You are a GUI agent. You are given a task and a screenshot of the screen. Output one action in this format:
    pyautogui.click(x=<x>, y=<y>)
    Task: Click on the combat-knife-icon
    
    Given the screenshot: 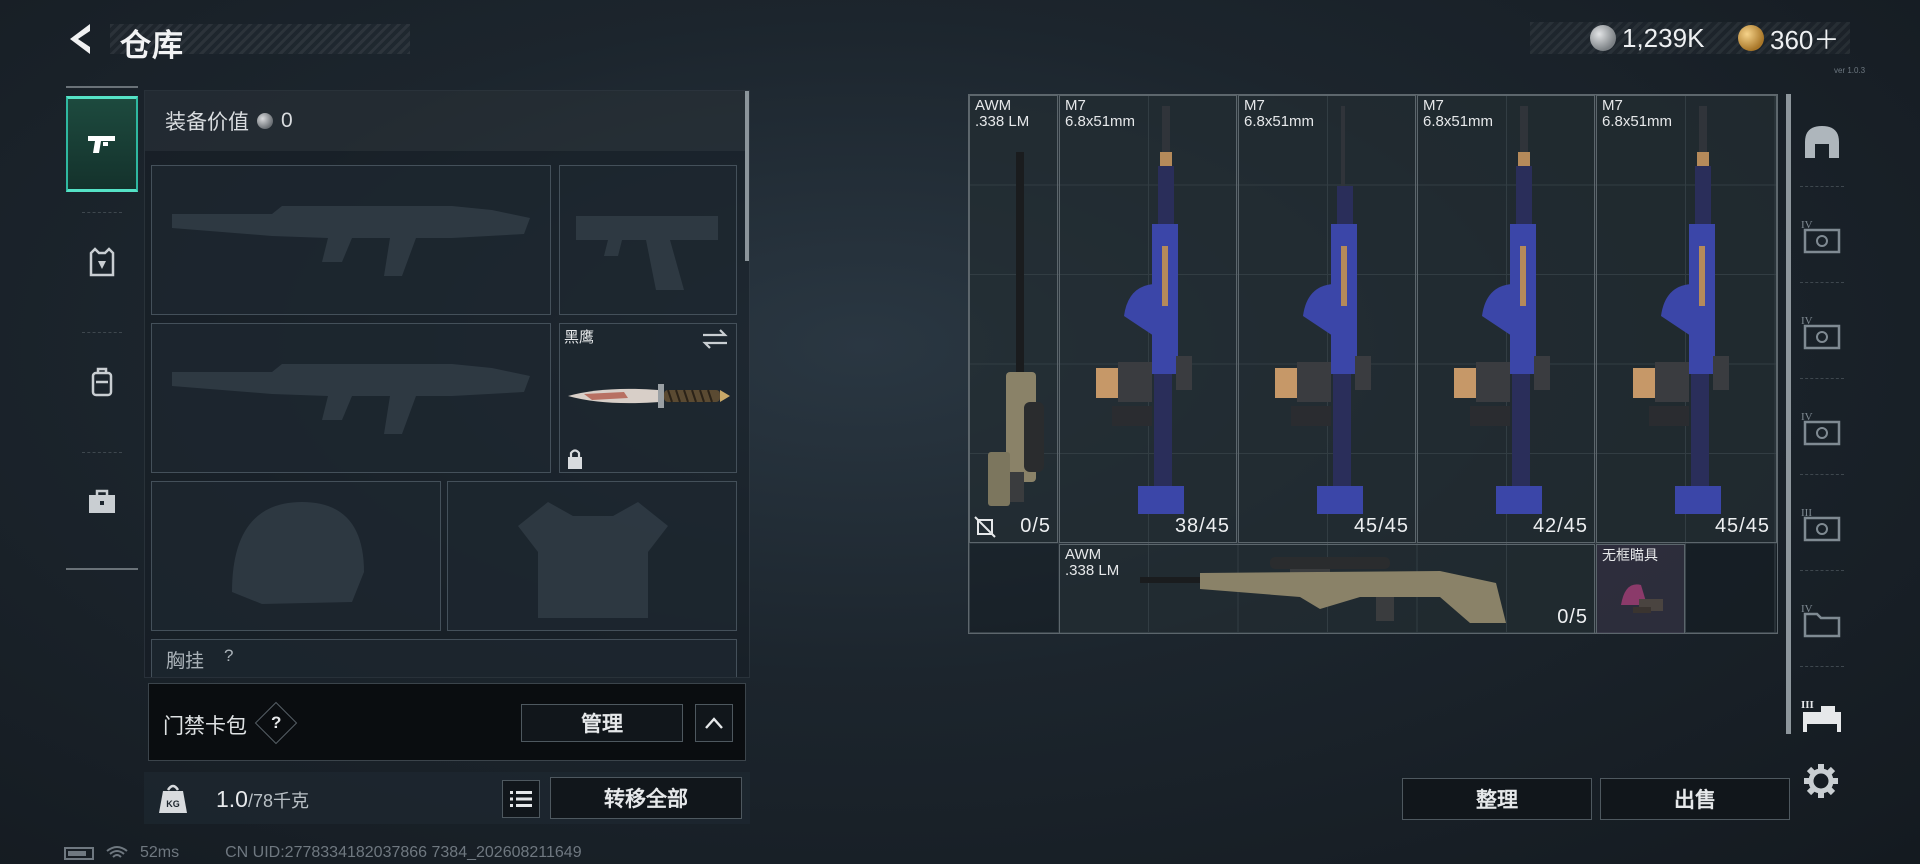 What is the action you would take?
    pyautogui.click(x=649, y=396)
    